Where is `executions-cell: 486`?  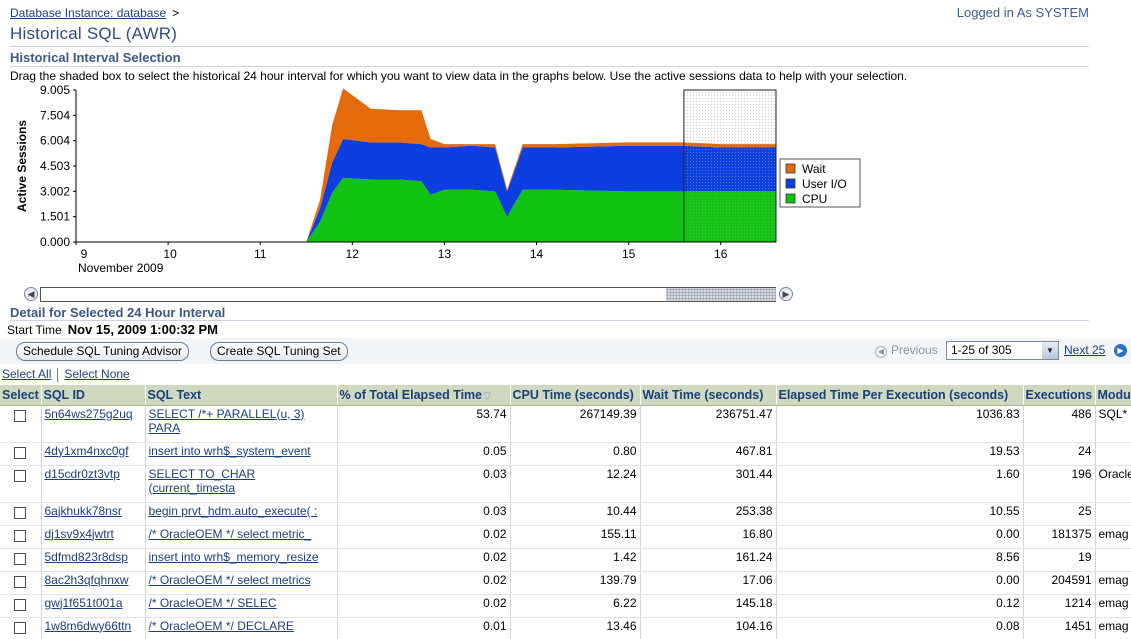
executions-cell: 486 is located at coordinates (1059, 424).